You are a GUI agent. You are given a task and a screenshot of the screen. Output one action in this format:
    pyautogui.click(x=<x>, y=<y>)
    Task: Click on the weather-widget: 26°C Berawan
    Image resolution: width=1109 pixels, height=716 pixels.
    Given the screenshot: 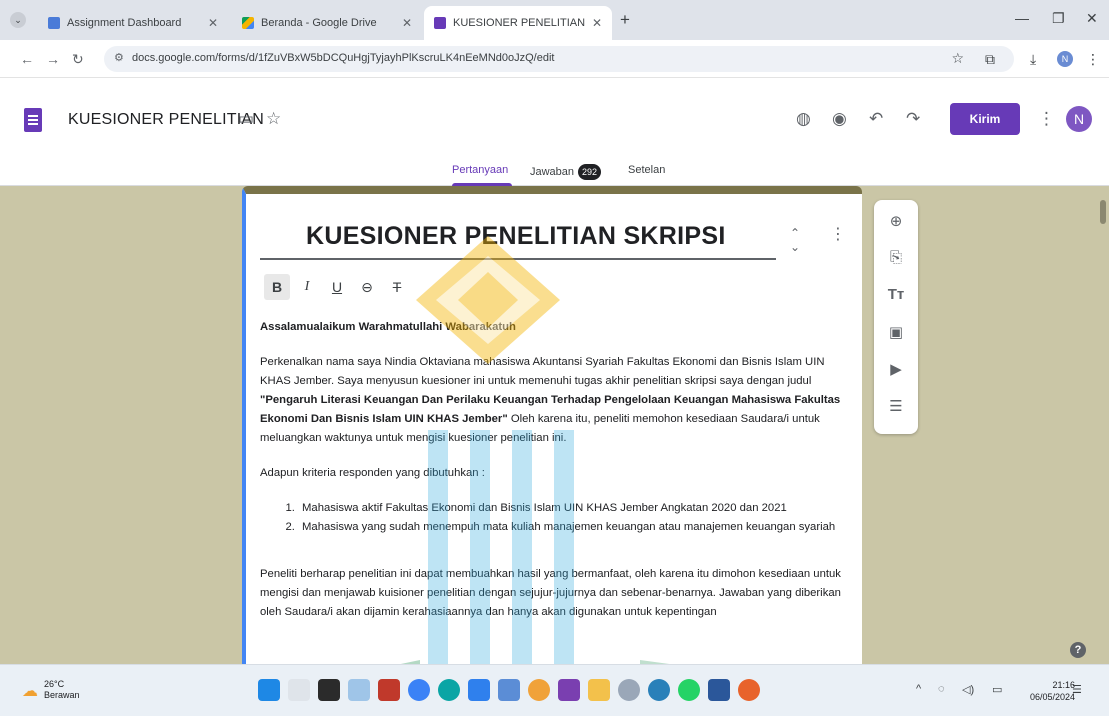 What is the action you would take?
    pyautogui.click(x=62, y=690)
    